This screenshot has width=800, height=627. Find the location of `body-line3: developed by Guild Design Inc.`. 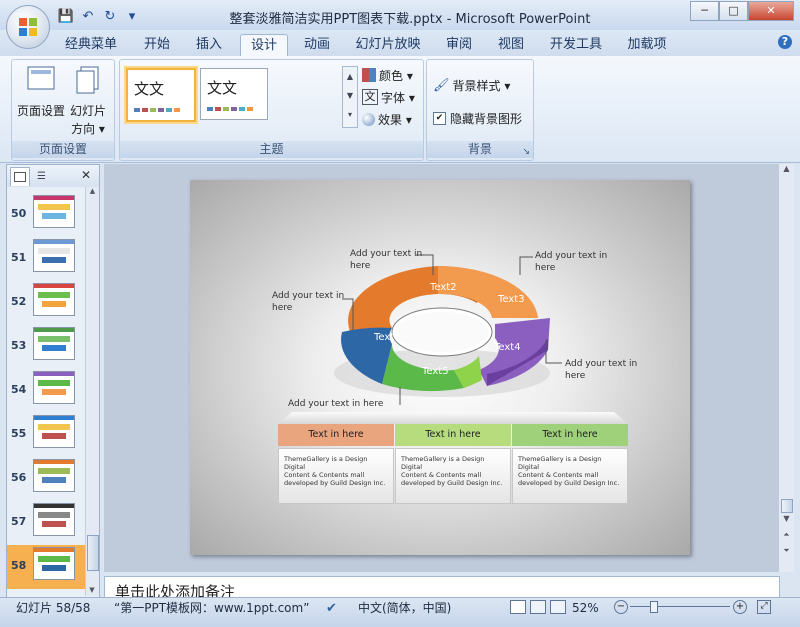

body-line3: developed by Guild Design Inc. is located at coordinates (452, 483).